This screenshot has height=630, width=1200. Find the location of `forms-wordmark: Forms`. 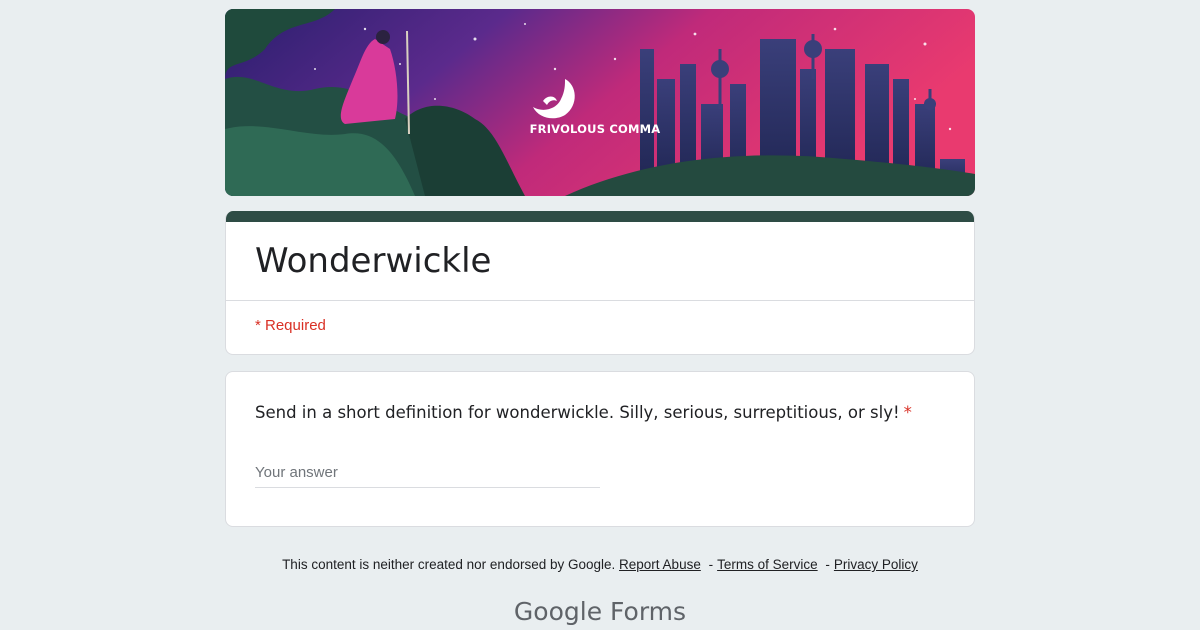

forms-wordmark: Forms is located at coordinates (648, 611).